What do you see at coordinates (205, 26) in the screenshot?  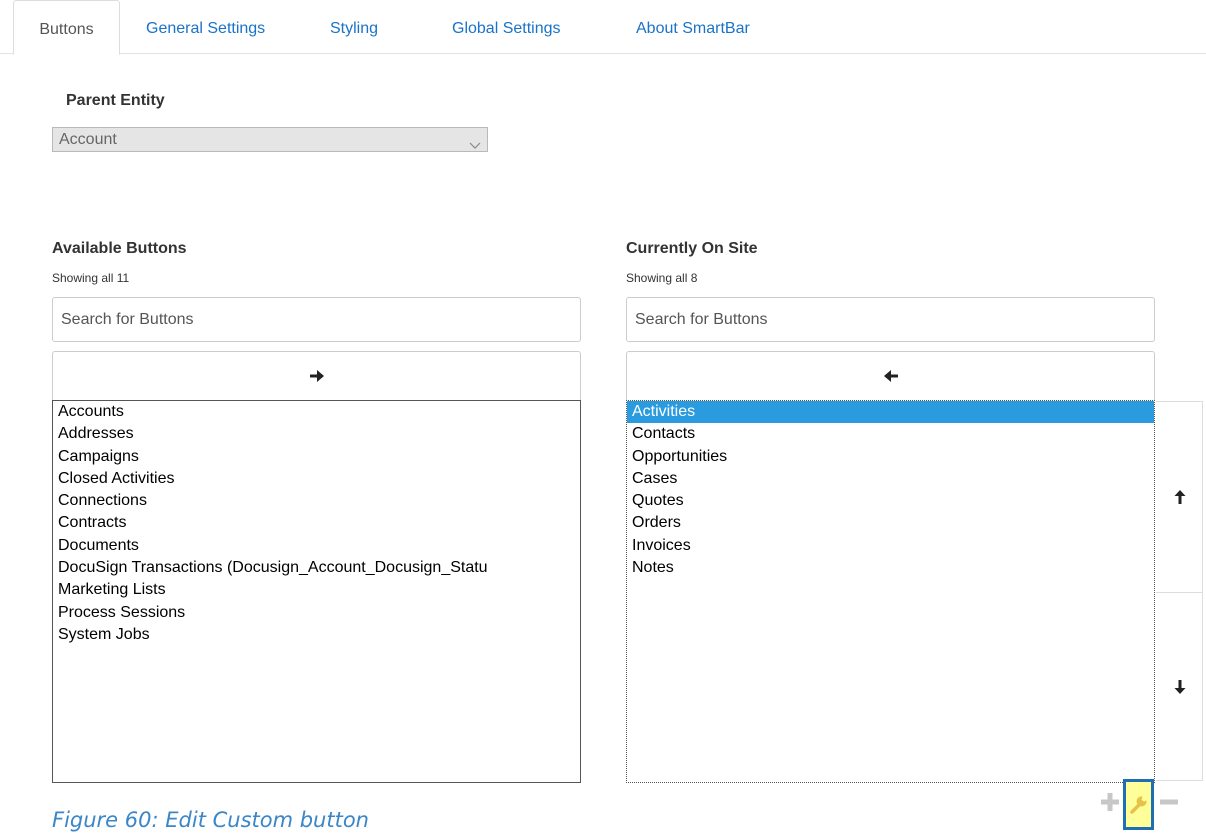 I see `tab-general-settings: General Settings` at bounding box center [205, 26].